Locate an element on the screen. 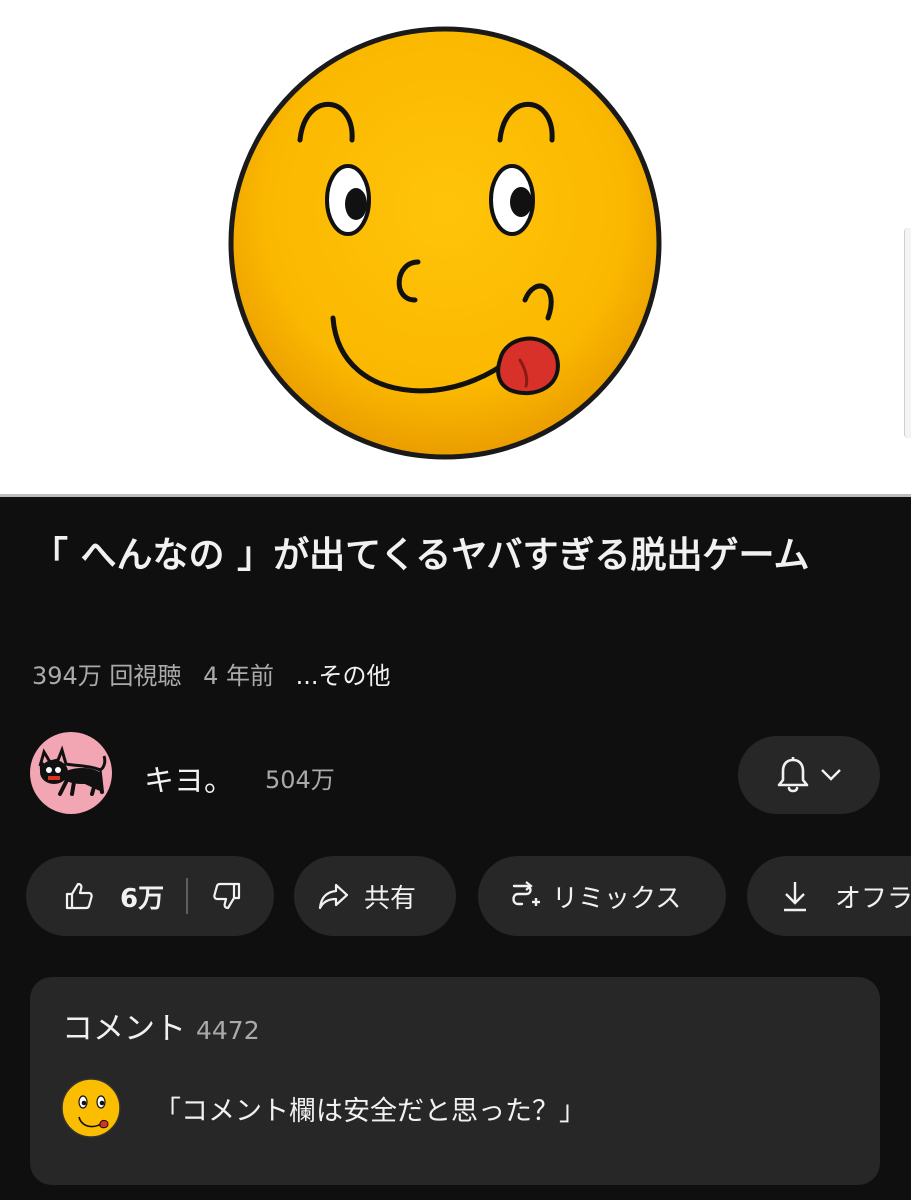 The image size is (911, 1200). like-count: 6万 is located at coordinates (142, 898).